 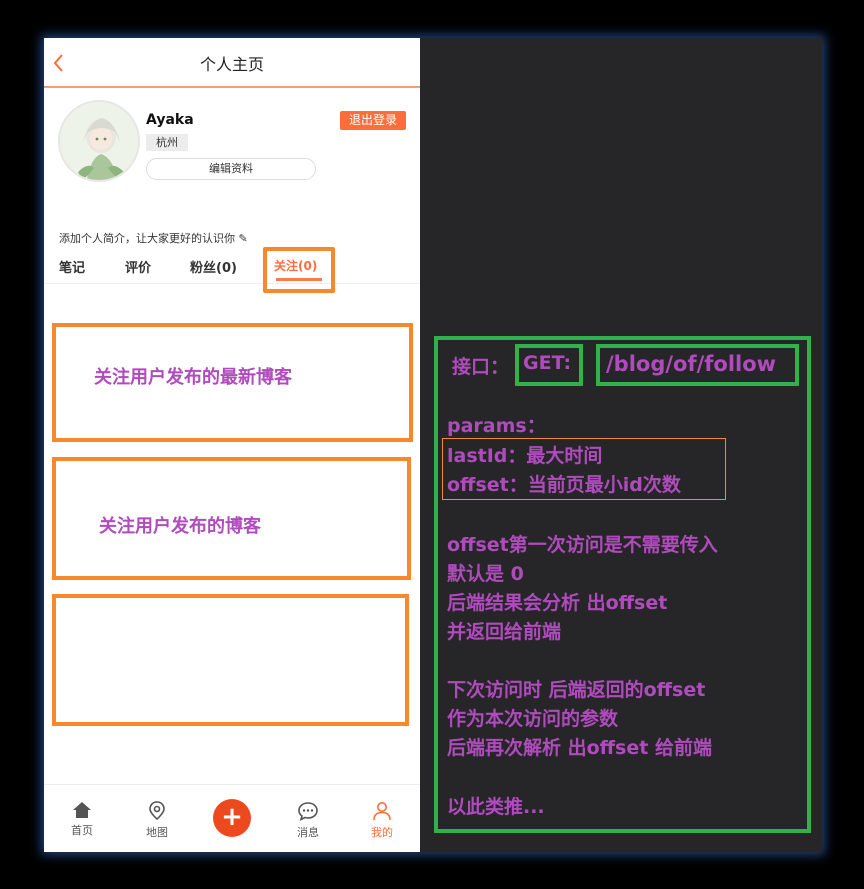 What do you see at coordinates (496, 426) in the screenshot?
I see `params-title: params：` at bounding box center [496, 426].